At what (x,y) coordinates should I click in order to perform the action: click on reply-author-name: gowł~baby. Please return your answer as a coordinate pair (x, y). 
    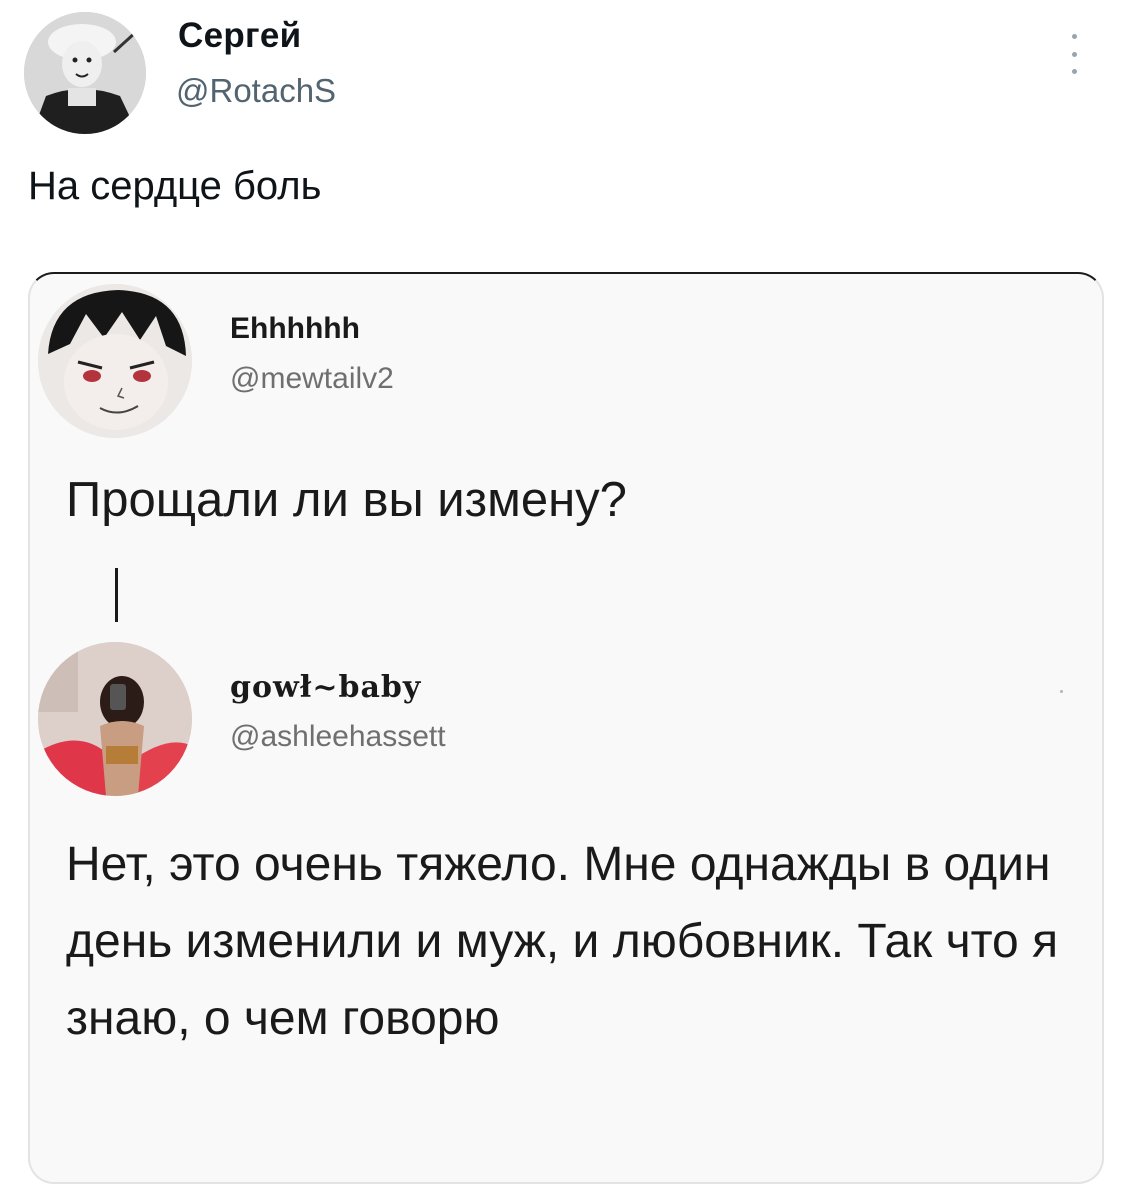
    Looking at the image, I should click on (326, 687).